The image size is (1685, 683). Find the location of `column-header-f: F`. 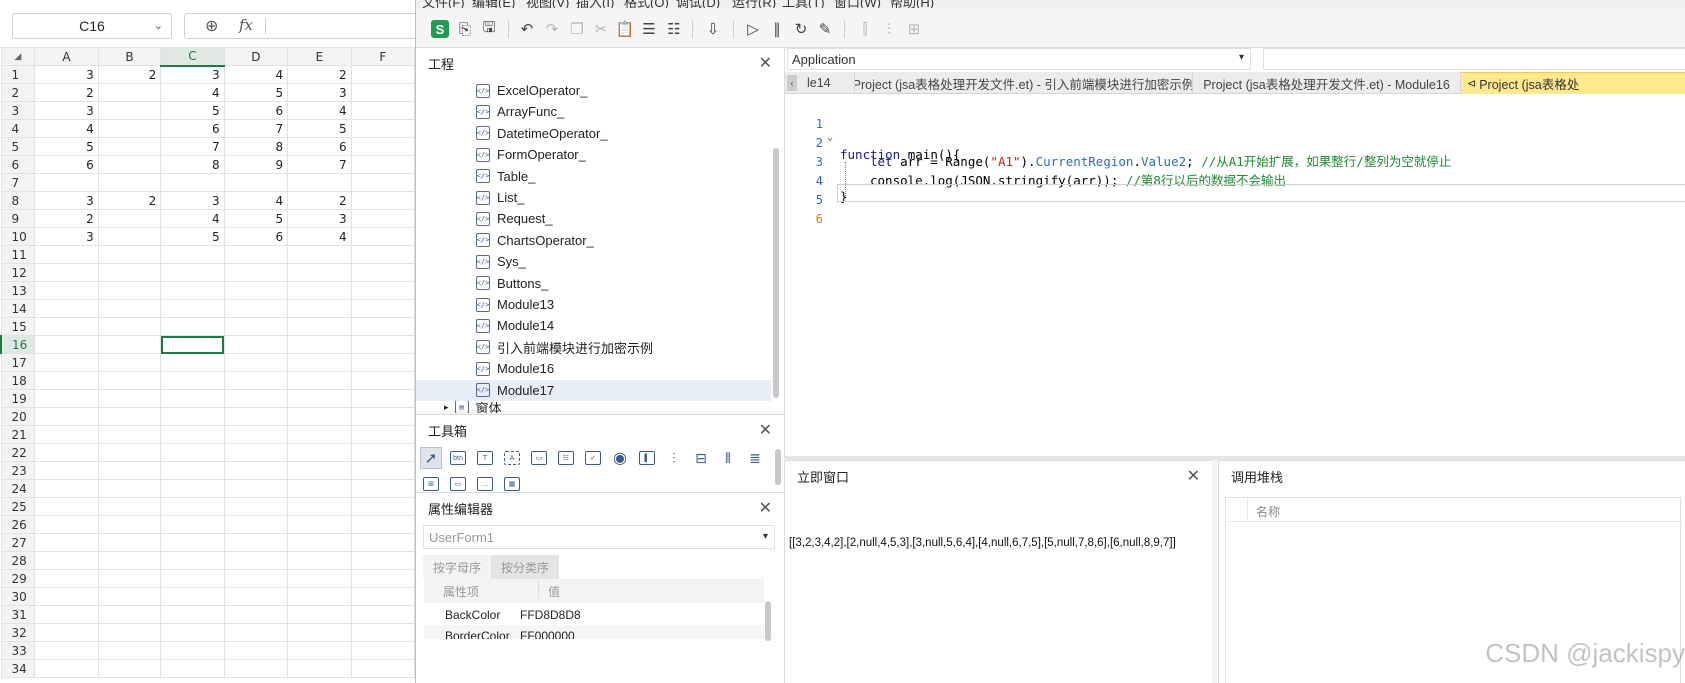

column-header-f: F is located at coordinates (382, 56).